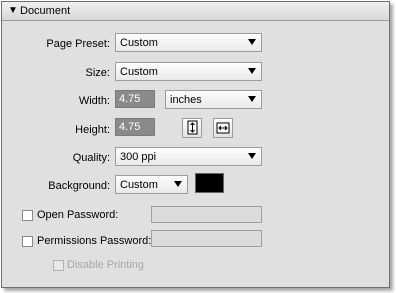 The width and height of the screenshot is (396, 293). I want to click on permissions-password-checkbox, so click(27, 241).